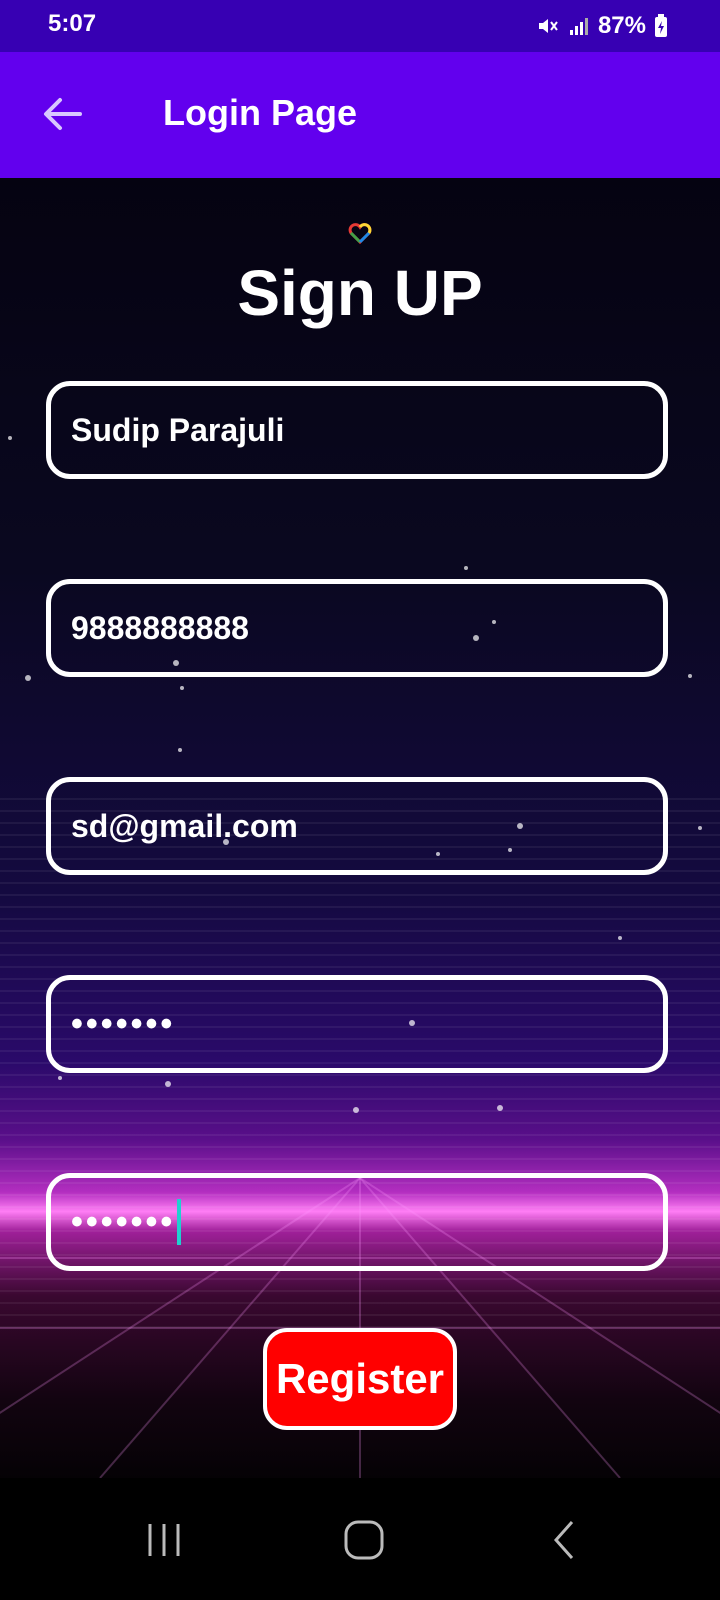  What do you see at coordinates (72, 23) in the screenshot?
I see `status-time: 5:07` at bounding box center [72, 23].